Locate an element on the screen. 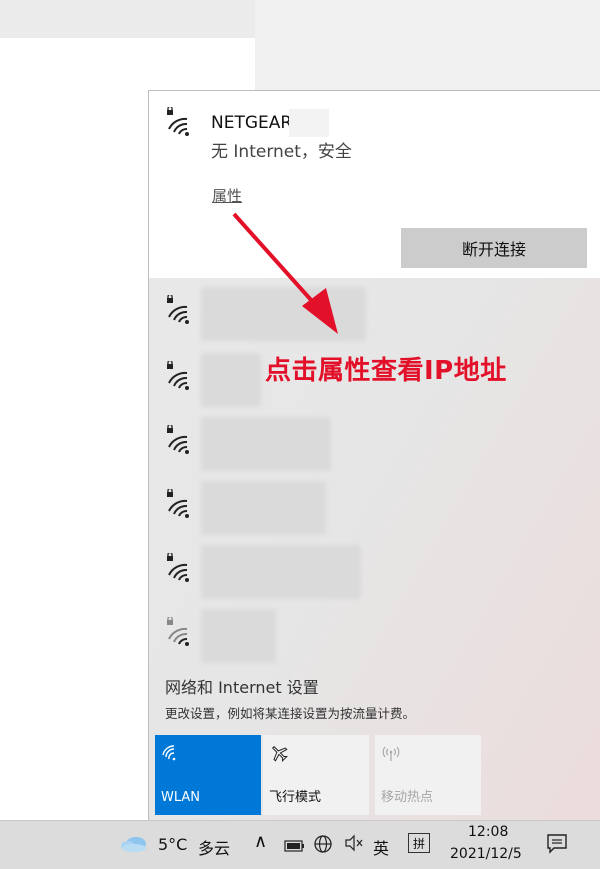  globe-network-icon is located at coordinates (323, 846).